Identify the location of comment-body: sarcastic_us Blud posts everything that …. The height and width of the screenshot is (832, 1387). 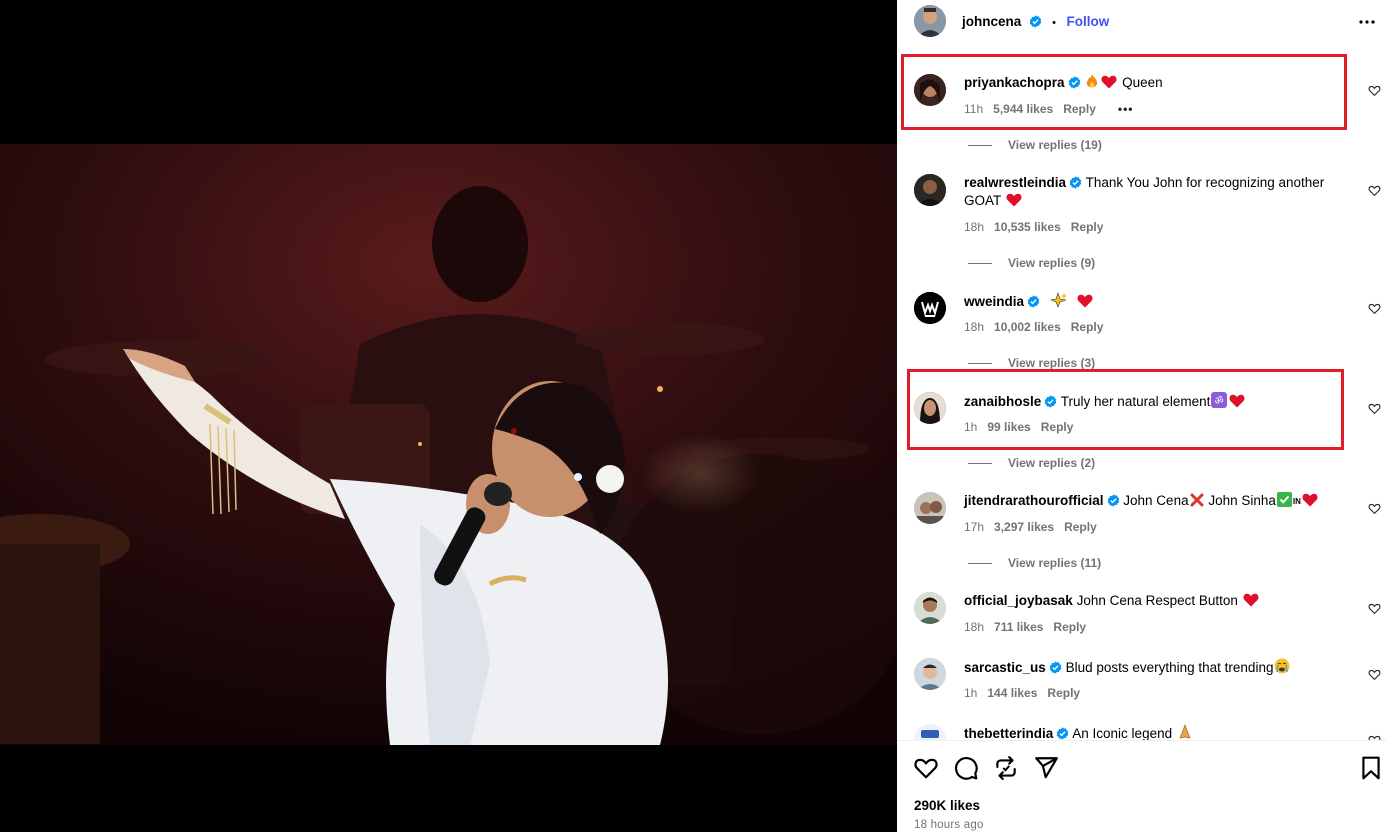
(1154, 667).